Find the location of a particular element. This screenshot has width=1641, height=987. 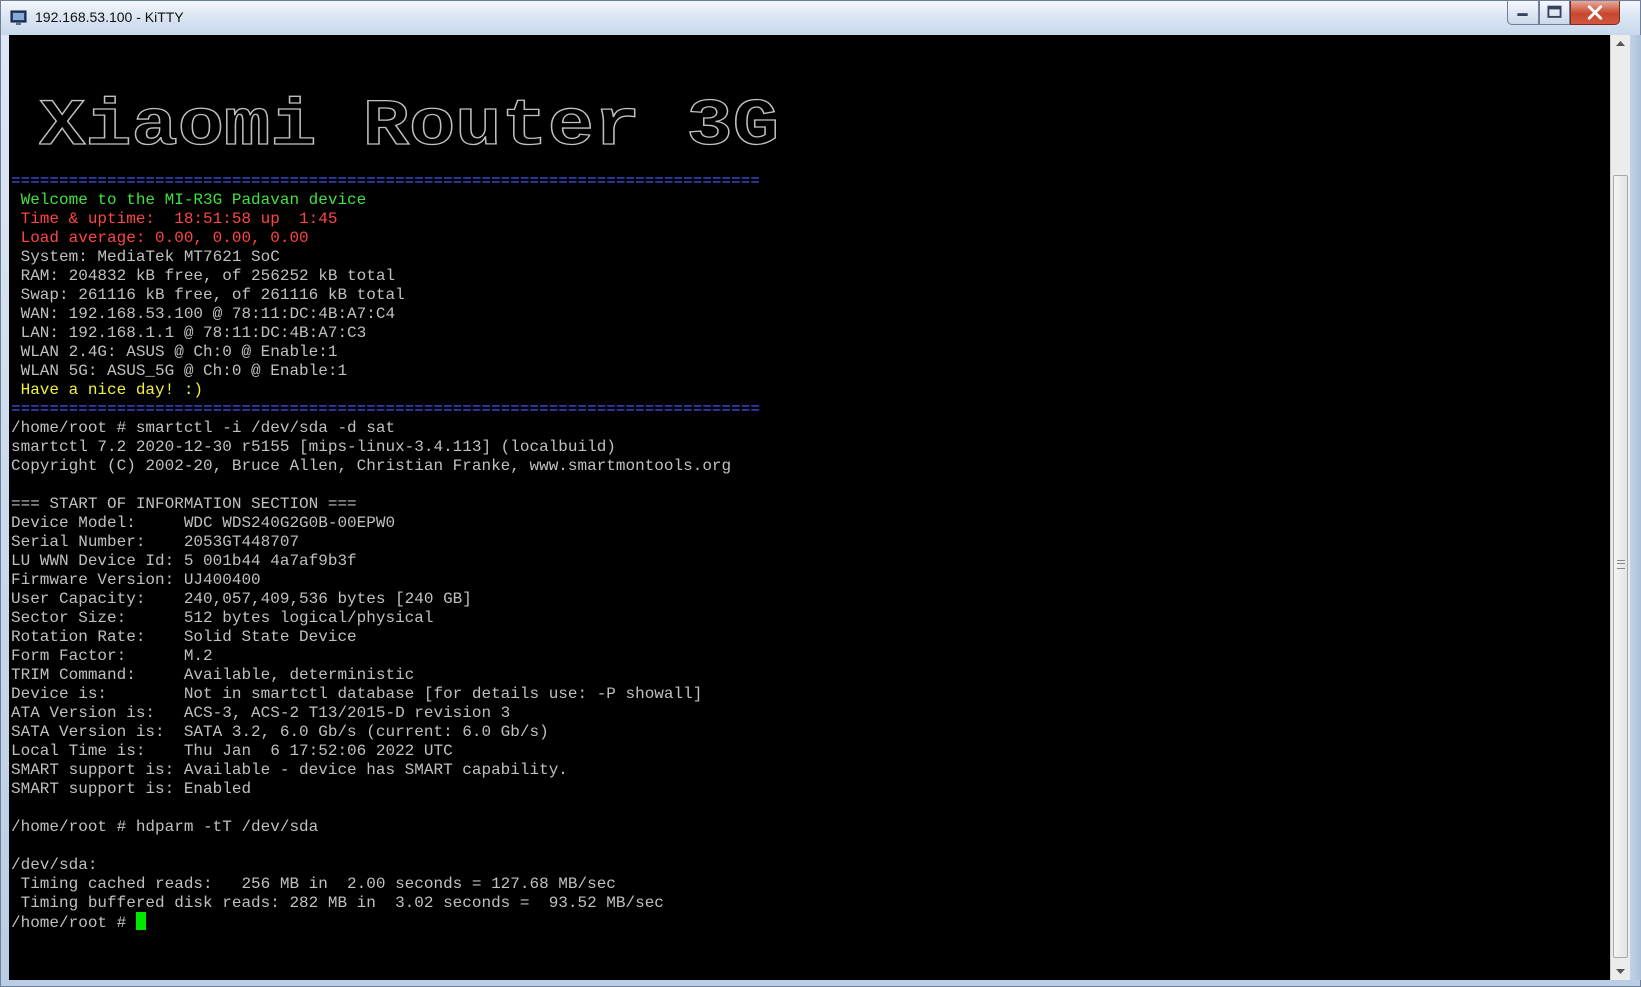

banner-time: Time & uptime: 18:51:58 up 1:45 is located at coordinates (174, 219).